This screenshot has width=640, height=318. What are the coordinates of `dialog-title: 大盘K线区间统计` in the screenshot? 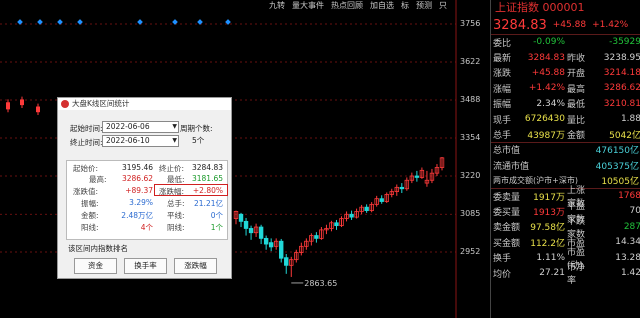 It's located at (101, 103).